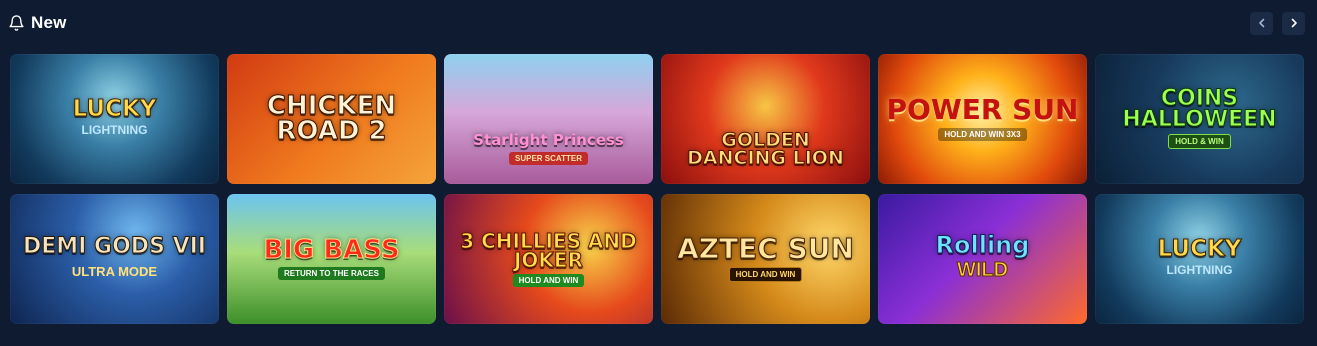 This screenshot has height=346, width=1317. I want to click on game-tile-3-chillies-and-joker: 3 CHILLIES AND JOKER HOLD AND WIN, so click(548, 259).